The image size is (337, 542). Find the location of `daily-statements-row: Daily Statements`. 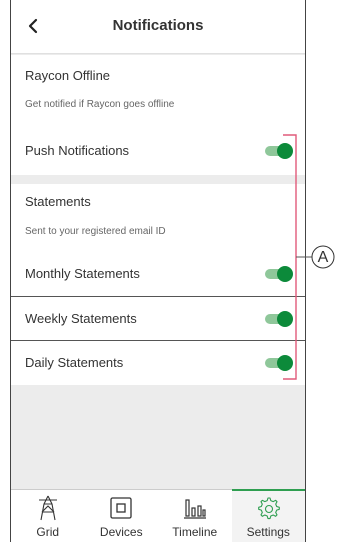

daily-statements-row: Daily Statements is located at coordinates (158, 363).